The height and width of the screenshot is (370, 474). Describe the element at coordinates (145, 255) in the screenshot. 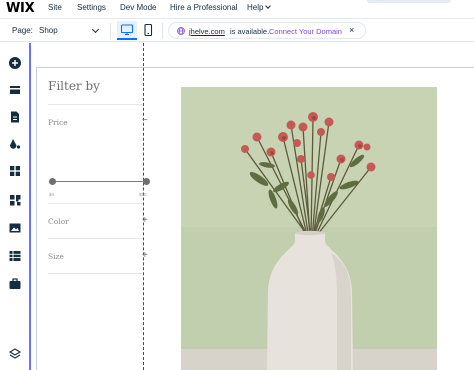

I see `expand-size-icon: +` at that location.